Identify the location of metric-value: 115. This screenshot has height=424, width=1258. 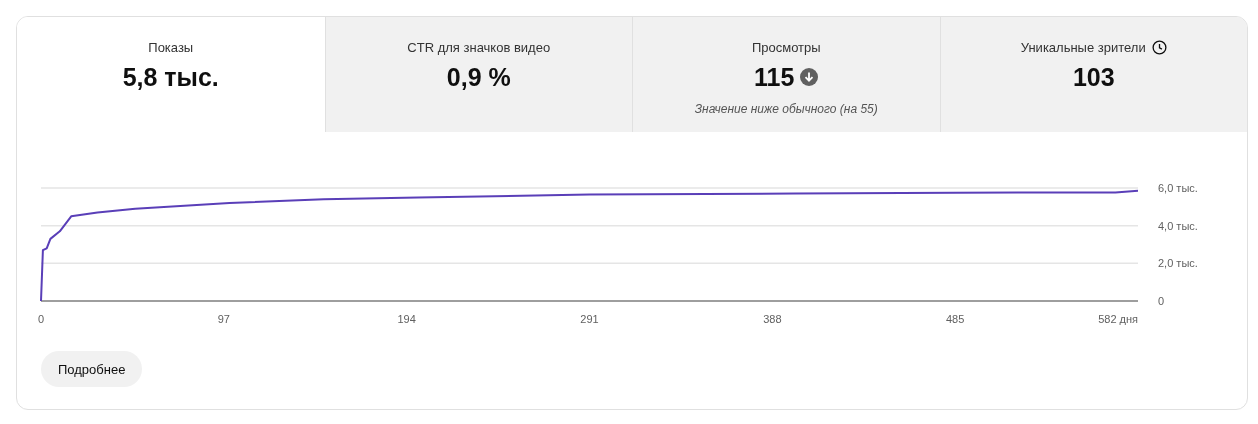
(774, 77).